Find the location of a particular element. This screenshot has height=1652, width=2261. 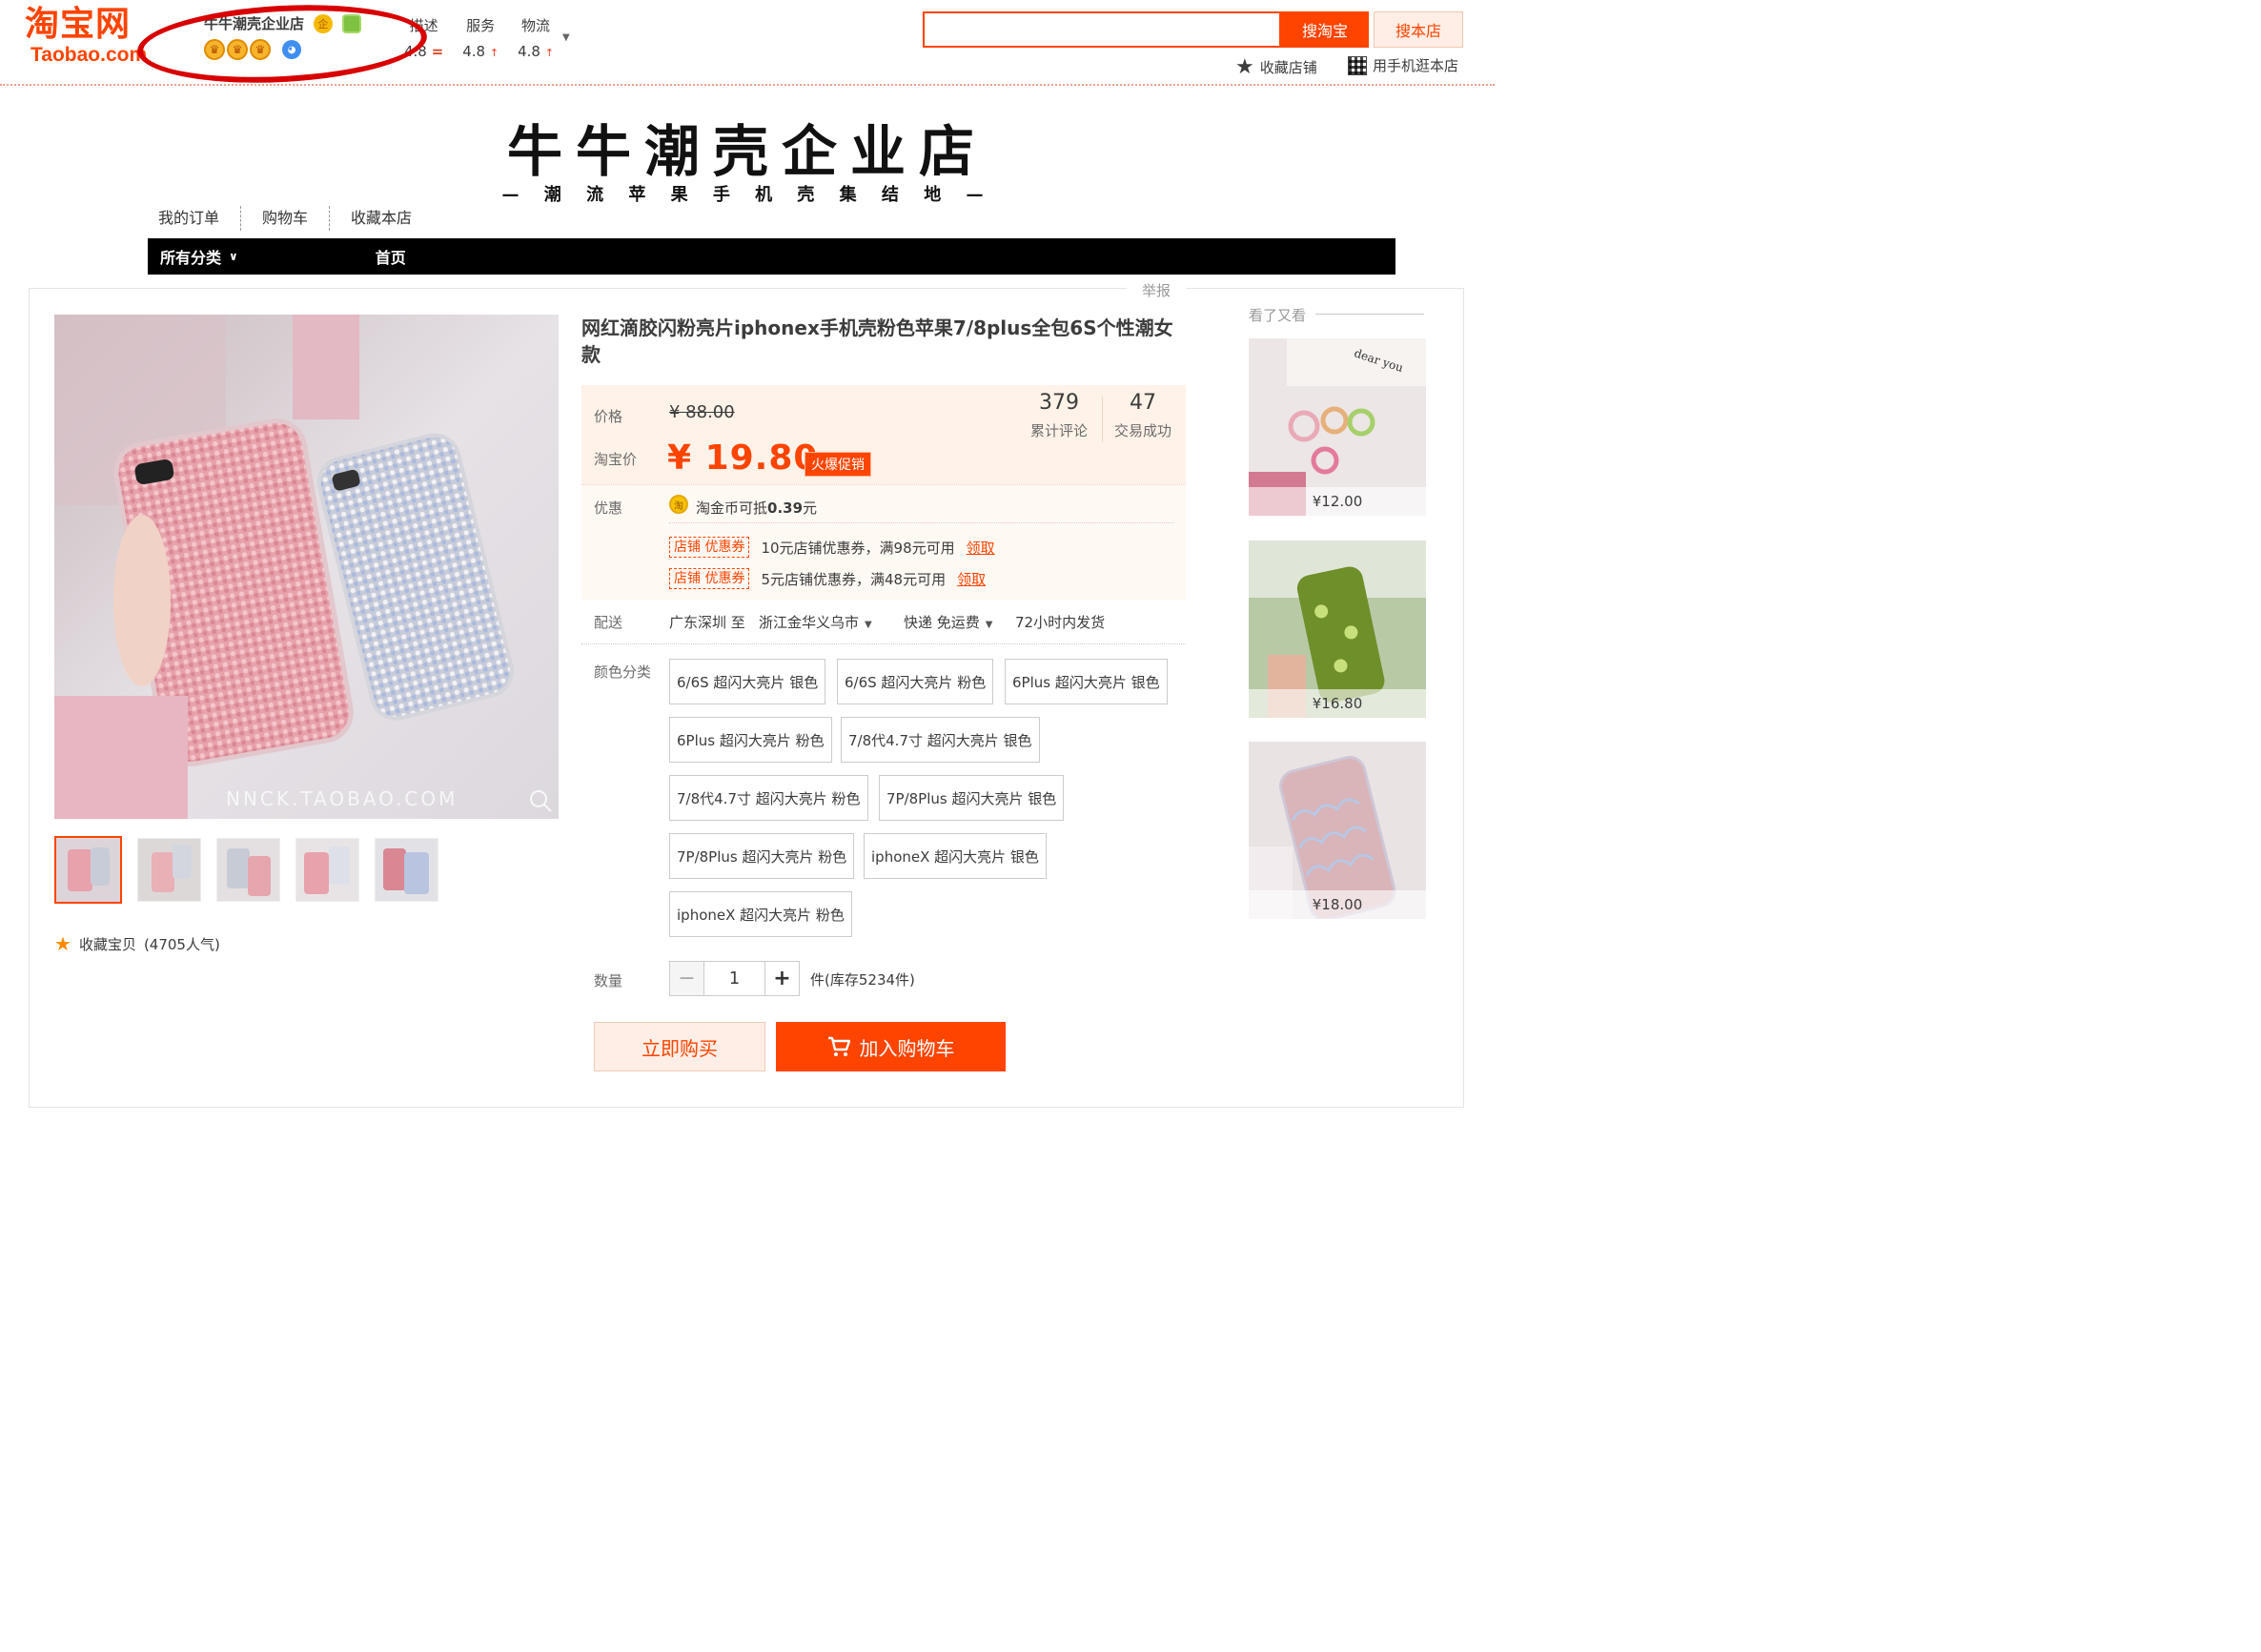

caret-down-icon: ▼ is located at coordinates (869, 625).